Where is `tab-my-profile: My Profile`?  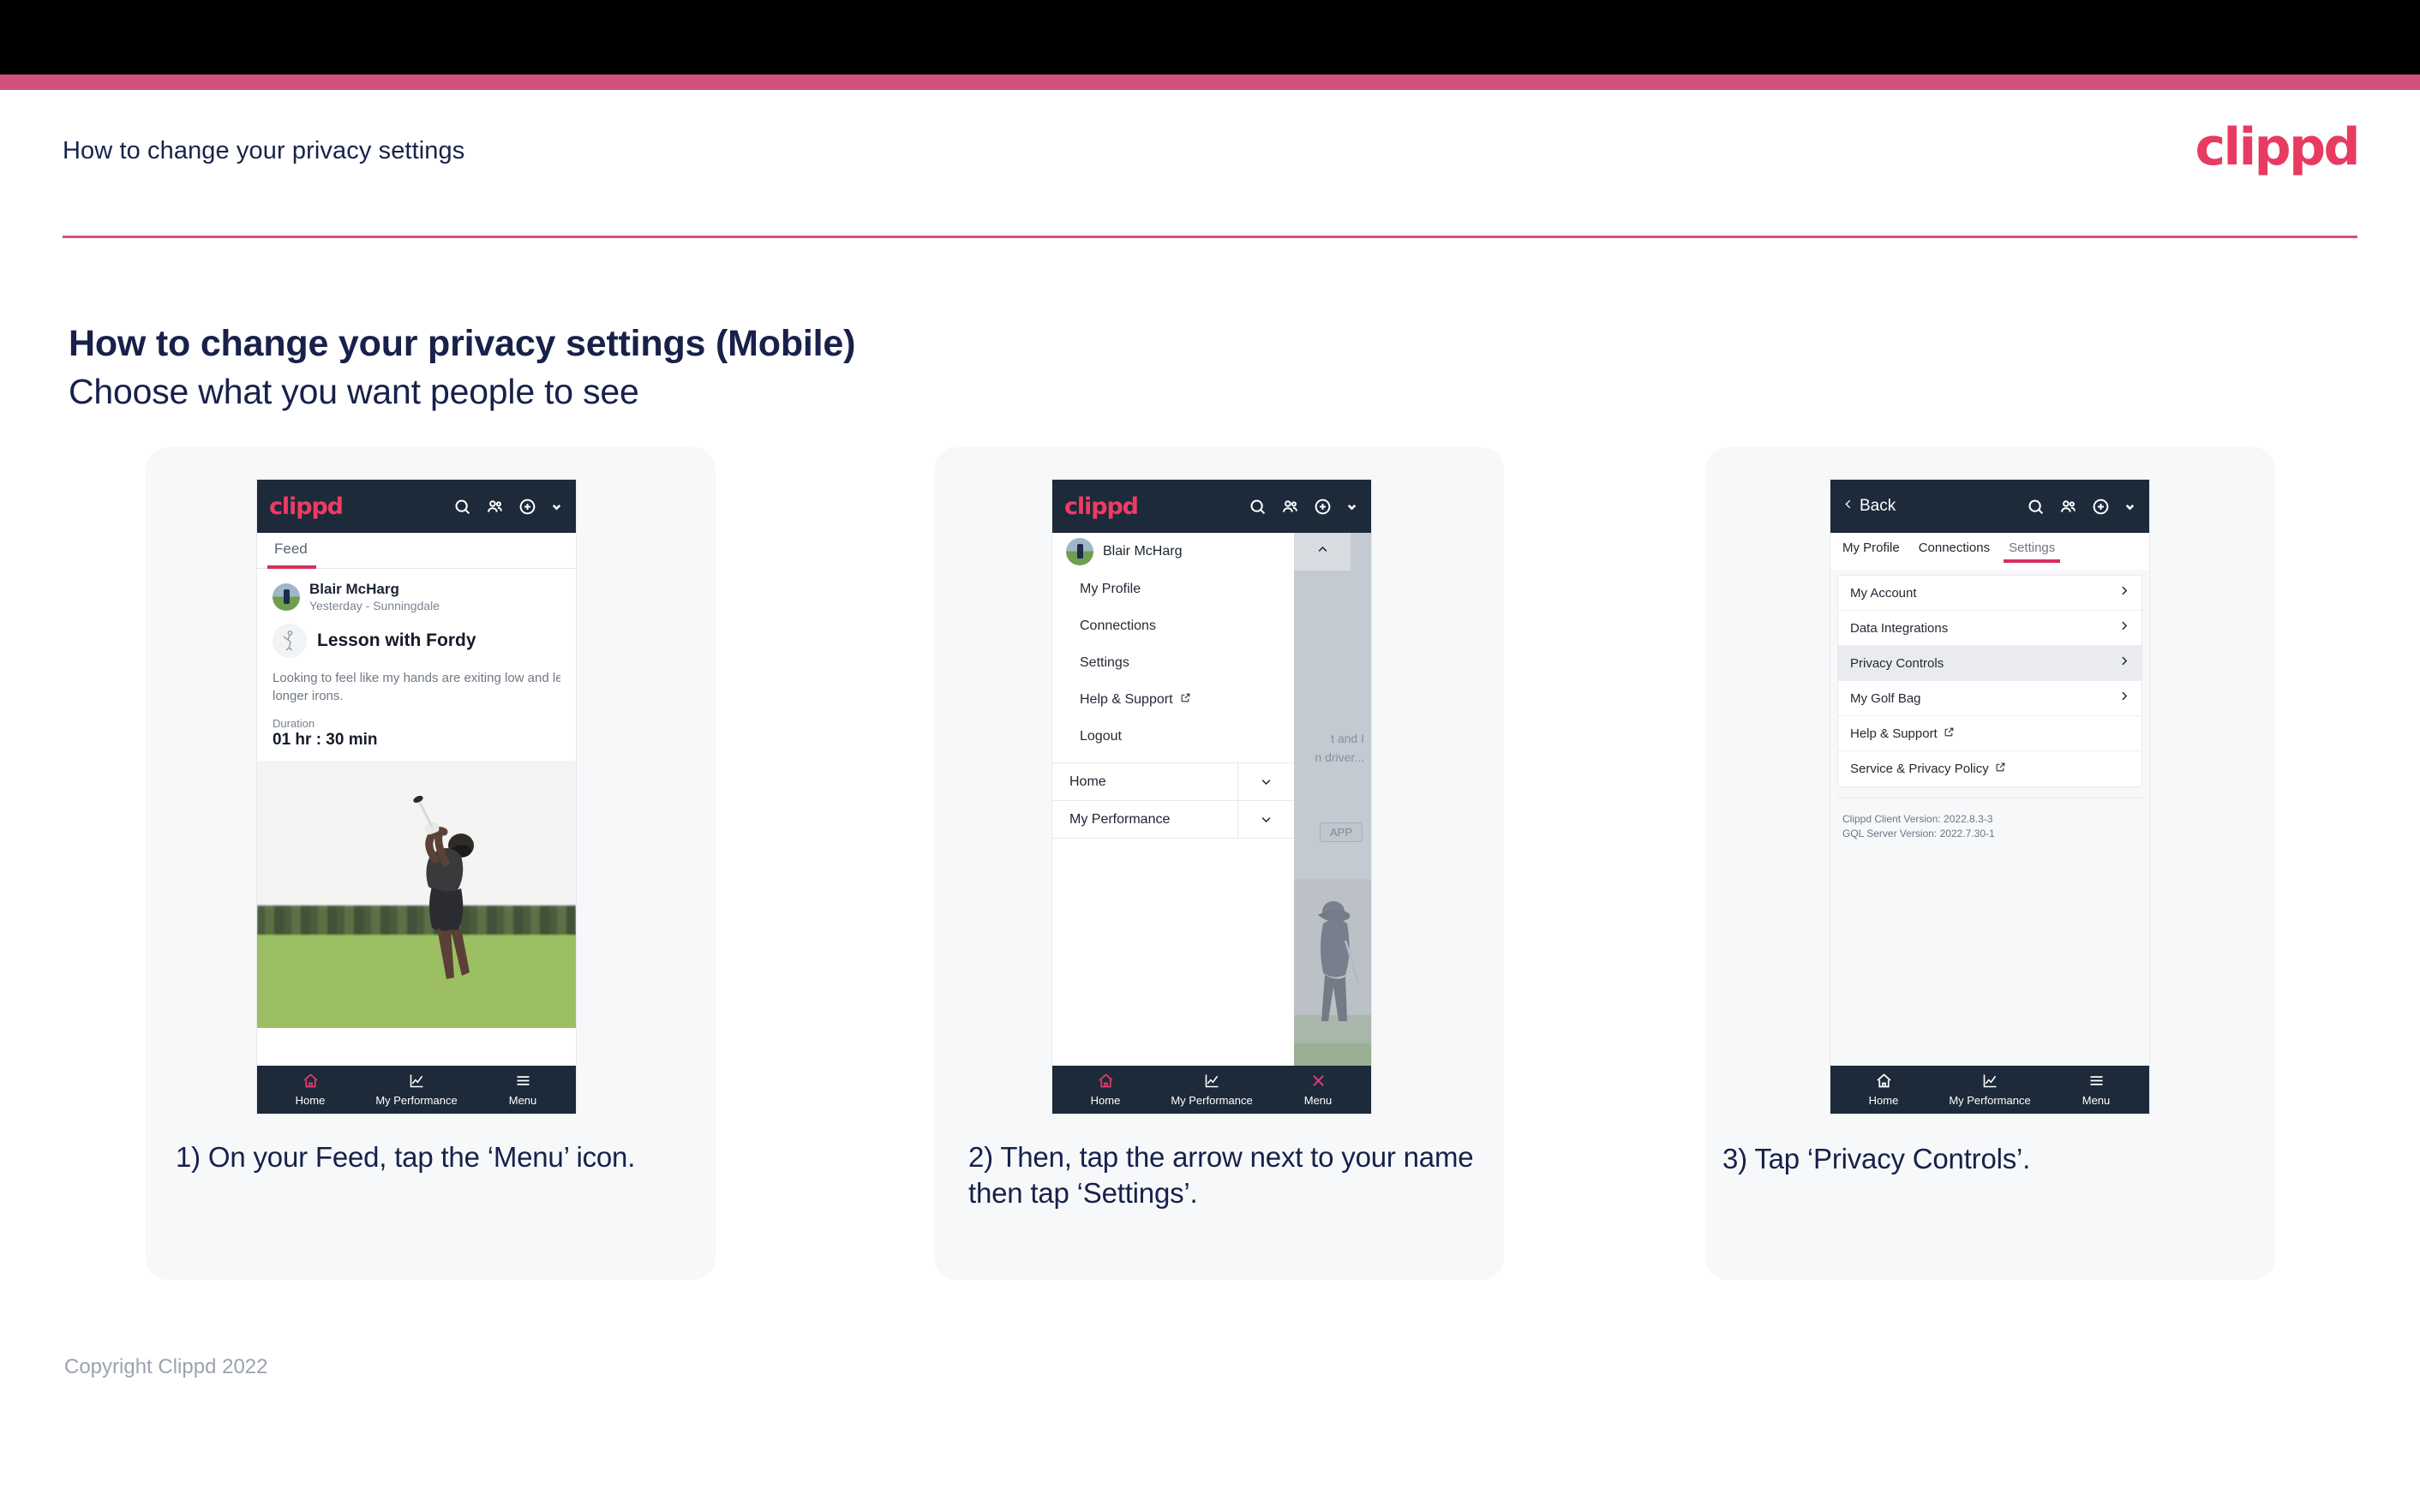
tab-my-profile: My Profile is located at coordinates (1871, 552).